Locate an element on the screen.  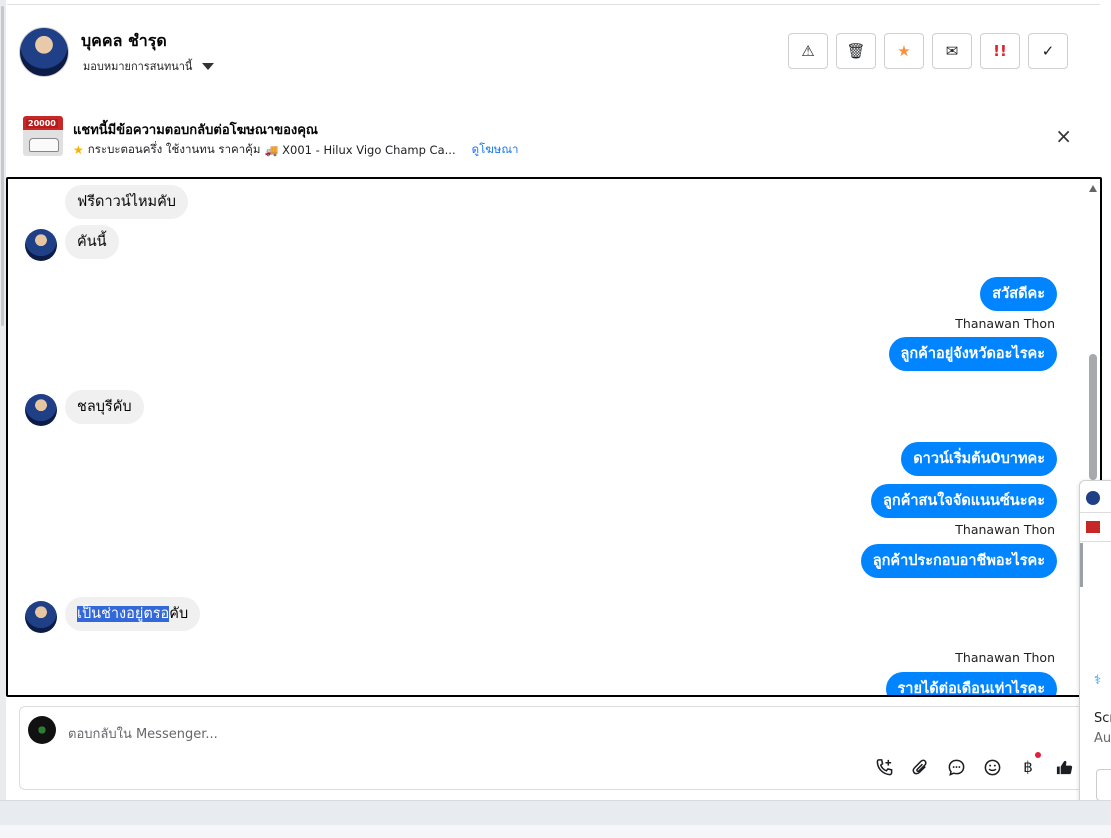
emoji-icon is located at coordinates (992, 767).